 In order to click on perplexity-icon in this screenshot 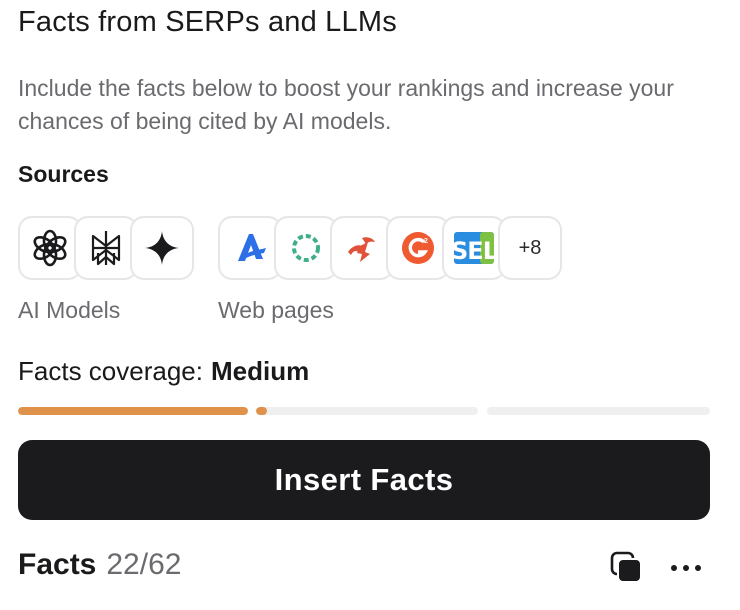, I will do `click(106, 248)`.